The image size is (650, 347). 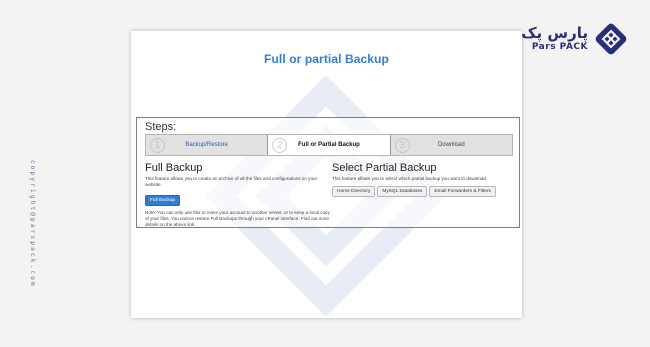 I want to click on step-label: Download, so click(x=451, y=145).